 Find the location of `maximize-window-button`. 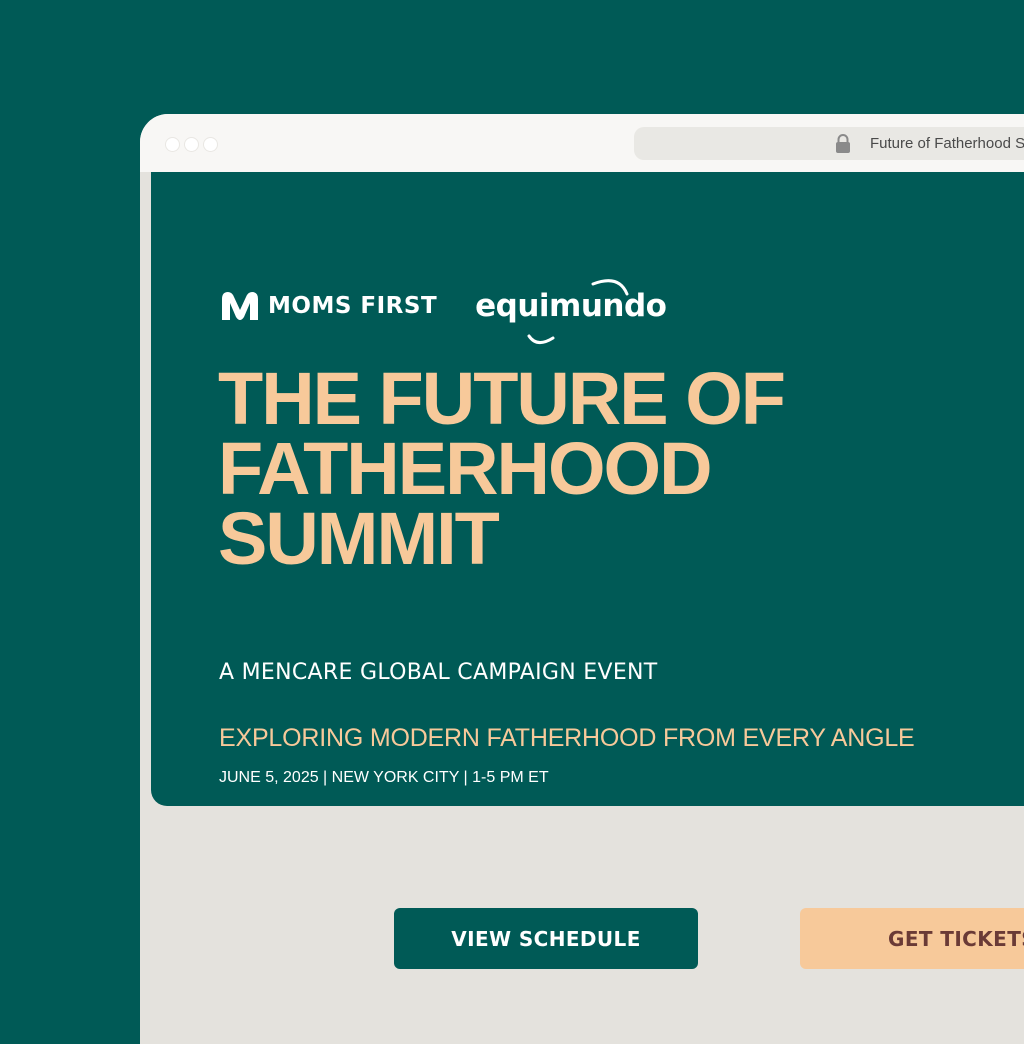

maximize-window-button is located at coordinates (210, 144).